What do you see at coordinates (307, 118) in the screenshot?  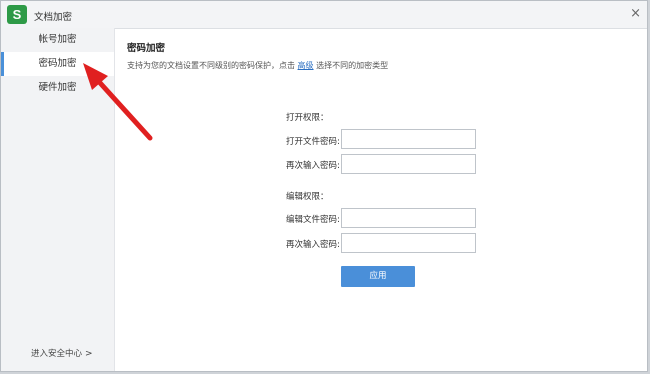 I see `open-permission-label: 打开权限：` at bounding box center [307, 118].